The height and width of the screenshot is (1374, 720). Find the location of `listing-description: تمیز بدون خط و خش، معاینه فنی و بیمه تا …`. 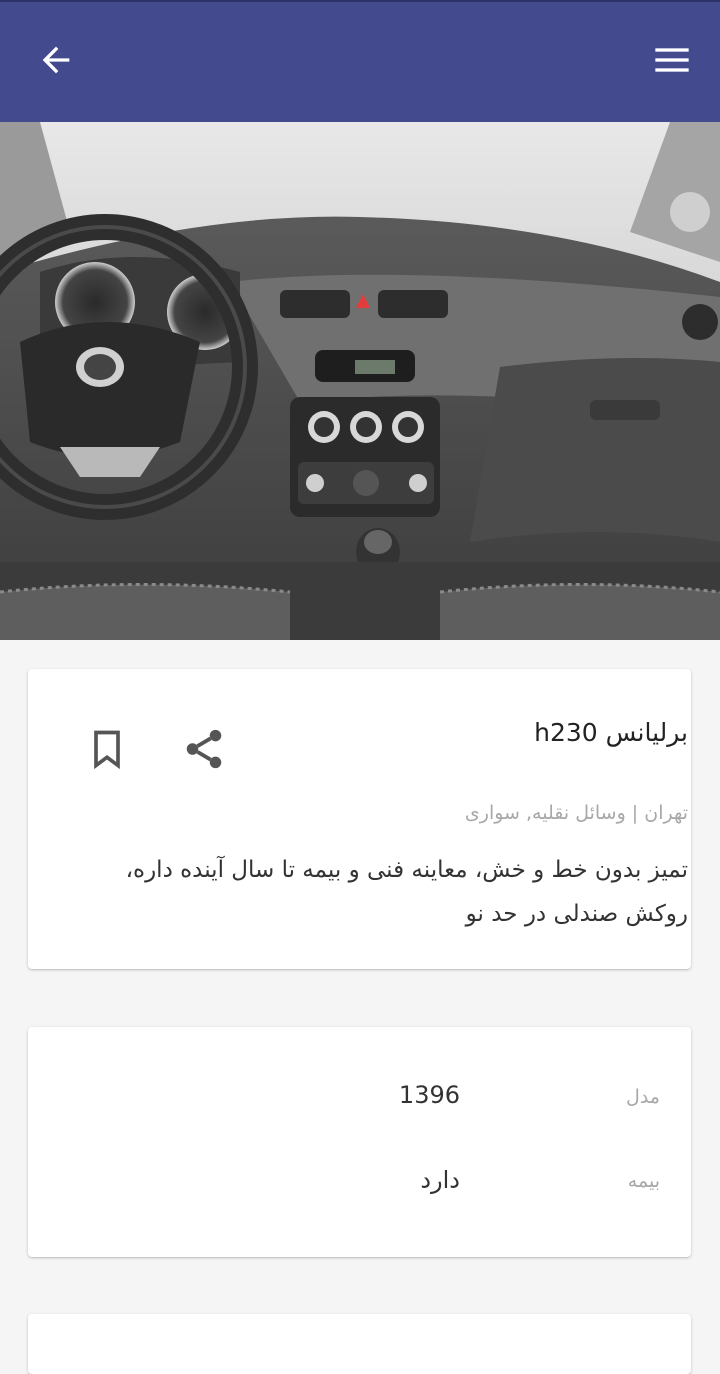

listing-description: تمیز بدون خط و خش، معاینه فنی و بیمه تا … is located at coordinates (406, 892).